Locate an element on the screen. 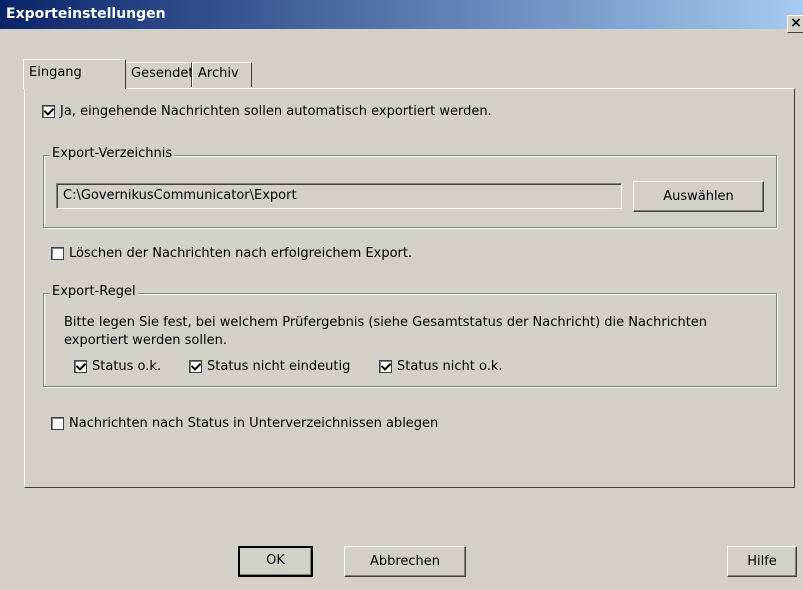  status-not-ok-check-icon is located at coordinates (385, 366).